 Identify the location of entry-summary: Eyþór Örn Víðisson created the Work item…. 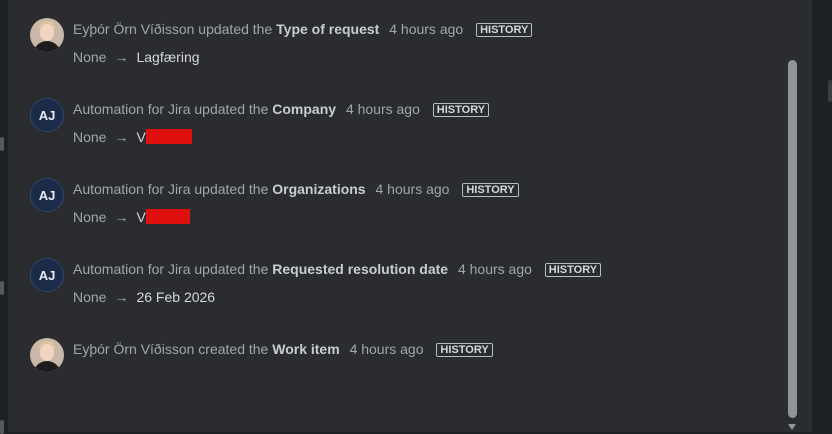
(283, 349).